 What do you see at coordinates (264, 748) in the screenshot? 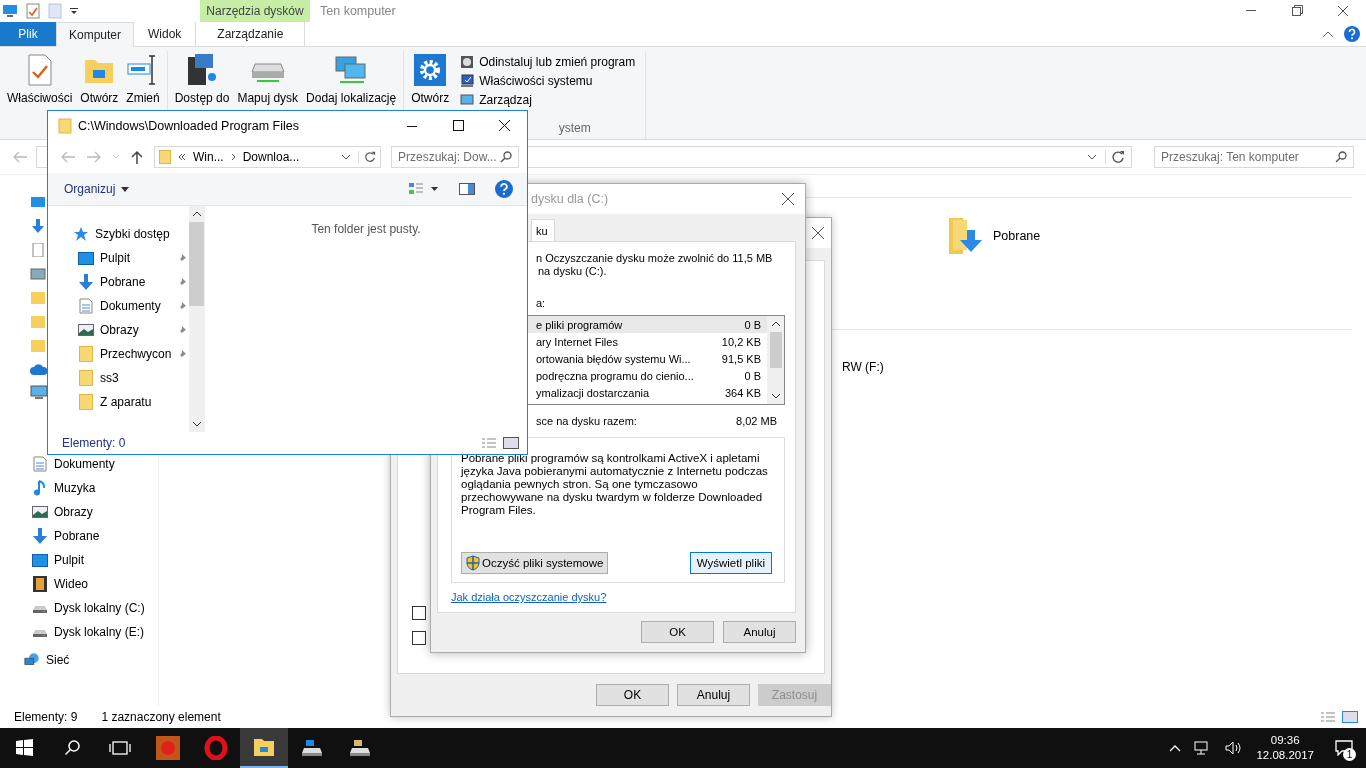
I see `taskbar-app` at bounding box center [264, 748].